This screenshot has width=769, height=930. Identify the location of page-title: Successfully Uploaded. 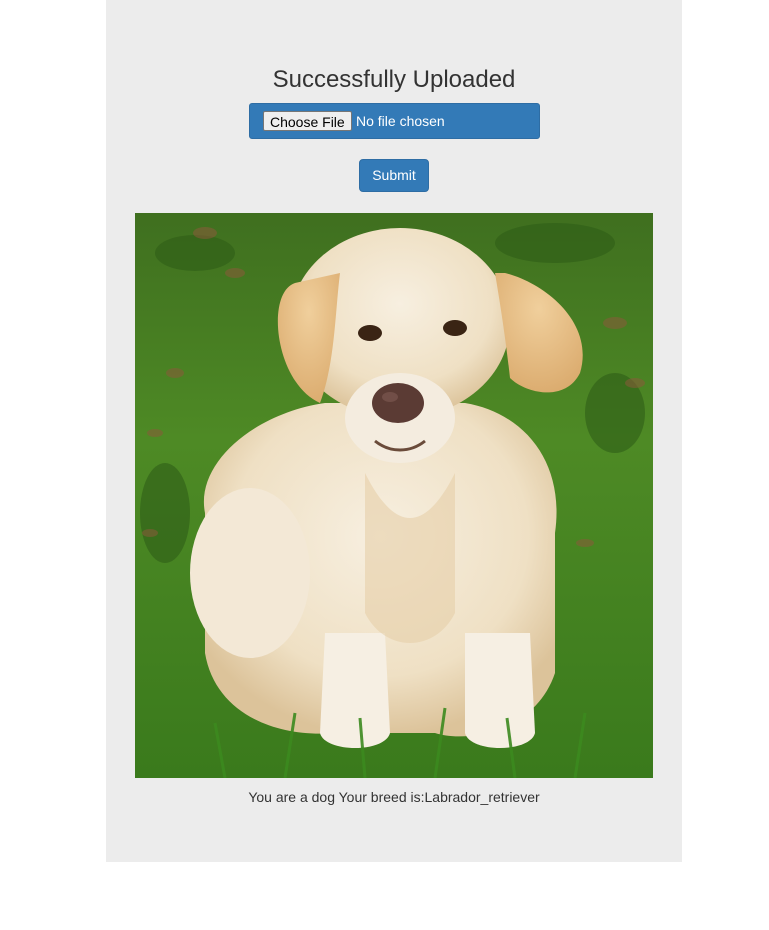
(394, 79).